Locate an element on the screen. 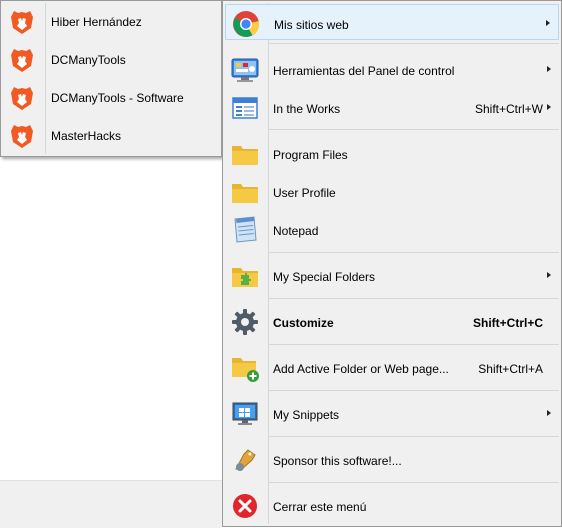 The height and width of the screenshot is (528, 562). shortcut-label: Shift+Ctrl+W is located at coordinates (508, 109).